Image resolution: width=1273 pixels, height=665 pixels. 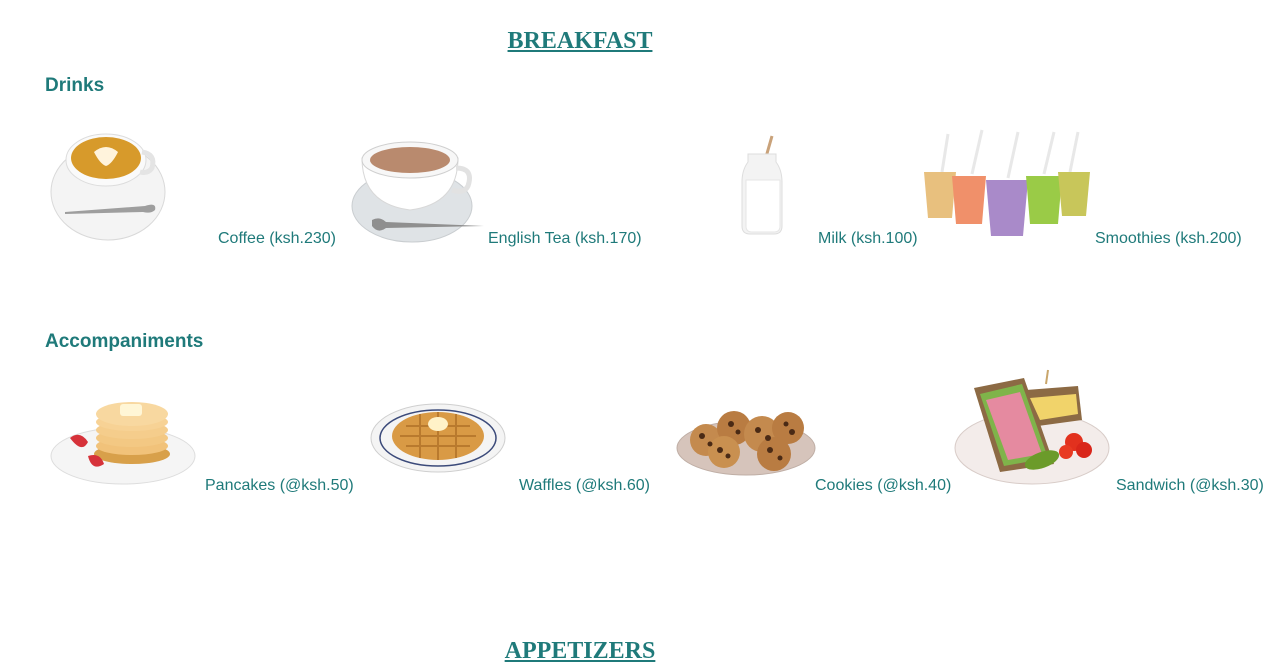 I want to click on section-title-appetizers: APPETIZERS, so click(x=580, y=651).